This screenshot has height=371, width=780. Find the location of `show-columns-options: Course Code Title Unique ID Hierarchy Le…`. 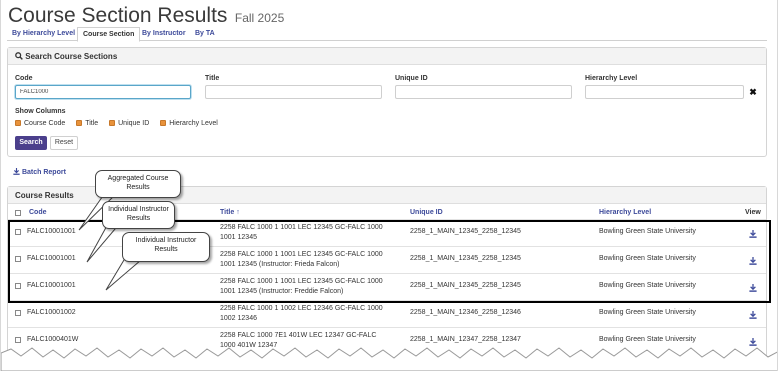

show-columns-options: Course Code Title Unique ID Hierarchy Le… is located at coordinates (121, 124).